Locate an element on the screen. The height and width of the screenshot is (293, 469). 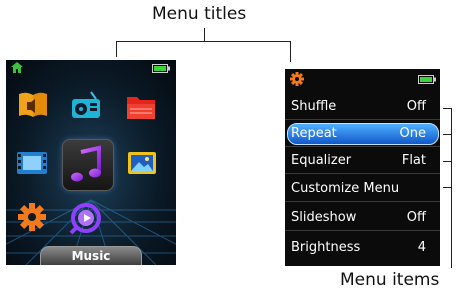
music-icon is located at coordinates (86, 163).